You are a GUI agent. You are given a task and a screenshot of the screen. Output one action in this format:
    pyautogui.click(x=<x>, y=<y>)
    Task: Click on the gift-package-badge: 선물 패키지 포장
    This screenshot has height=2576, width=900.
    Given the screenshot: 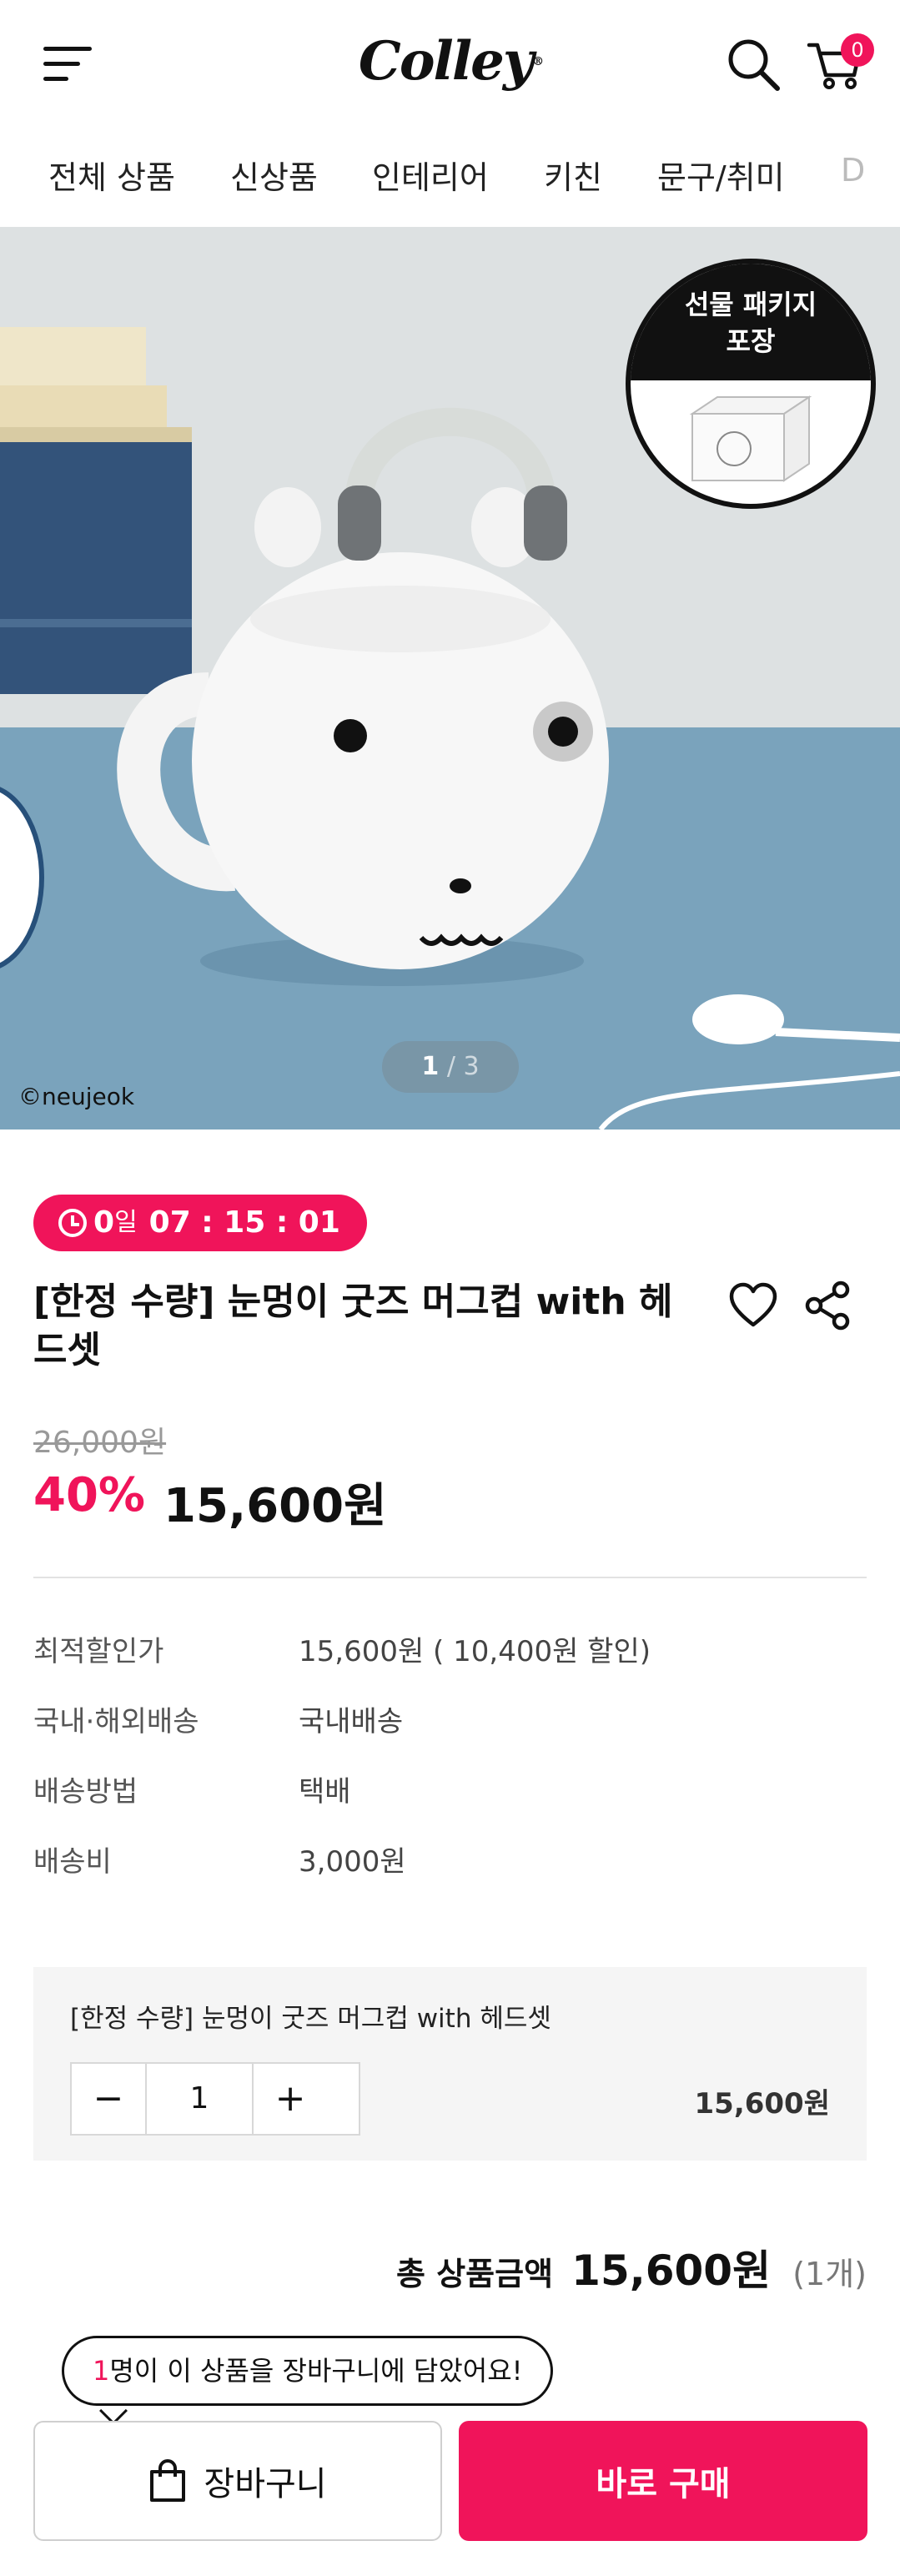 What is the action you would take?
    pyautogui.click(x=751, y=384)
    